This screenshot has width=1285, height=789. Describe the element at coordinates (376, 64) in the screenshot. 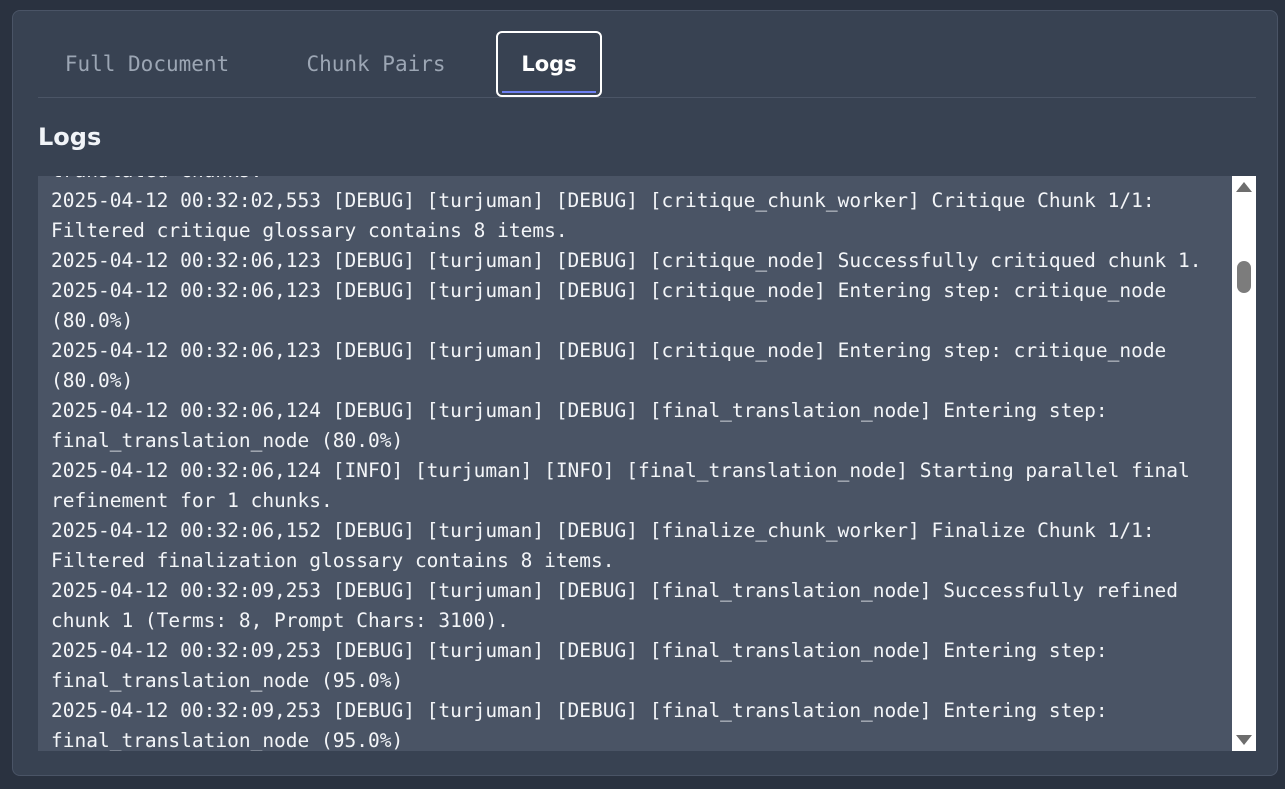

I see `tab-chunk-pairs: Chunk Pairs` at that location.